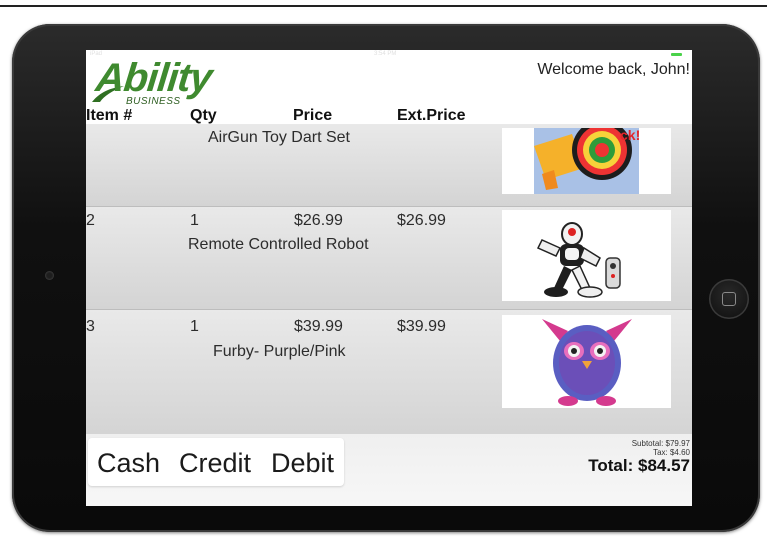  I want to click on product-name: Furby- Purple/Pink, so click(279, 351).